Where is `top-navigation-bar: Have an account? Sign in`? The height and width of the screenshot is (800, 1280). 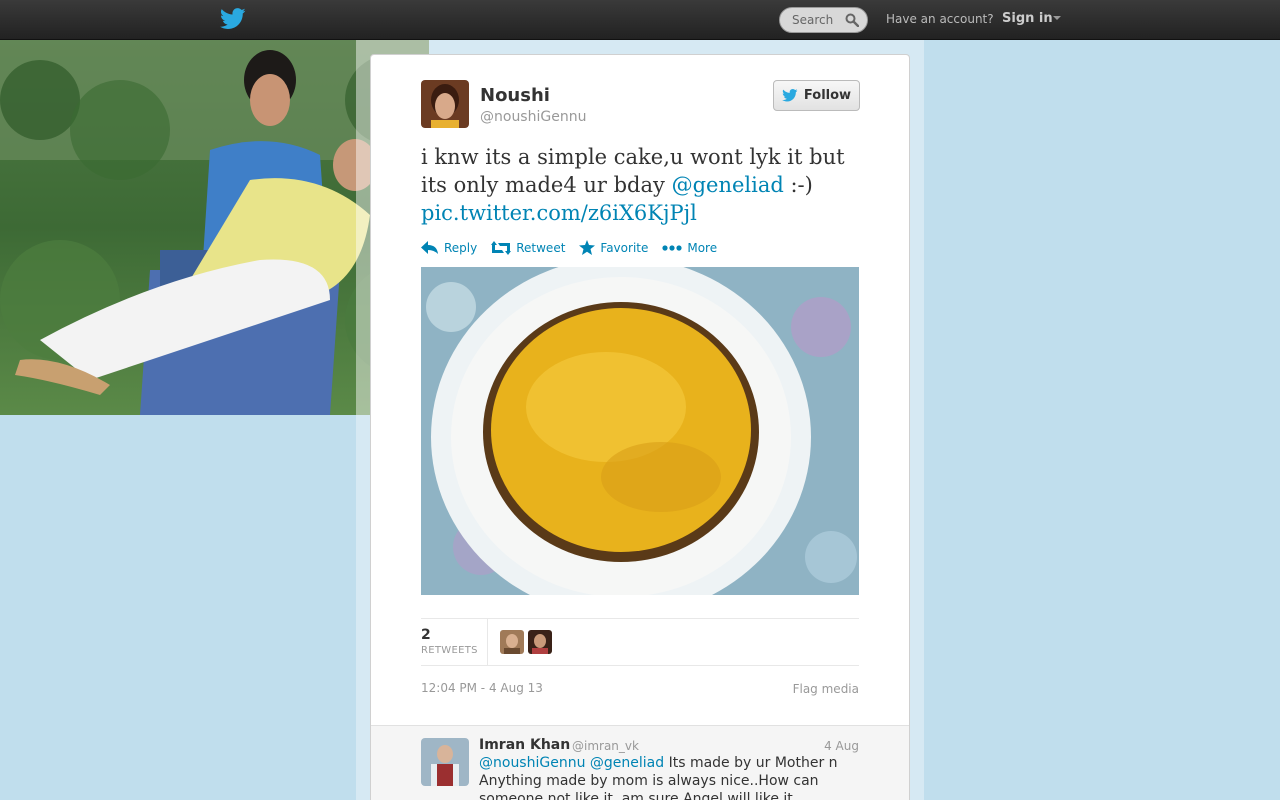
top-navigation-bar: Have an account? Sign in is located at coordinates (640, 20).